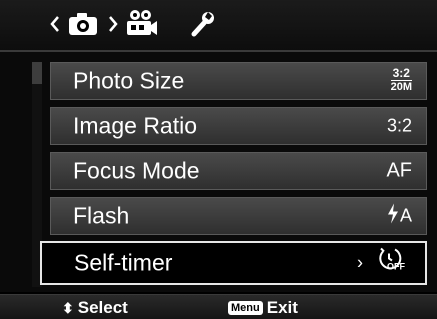  I want to click on self-timer-value: OFF, so click(392, 263).